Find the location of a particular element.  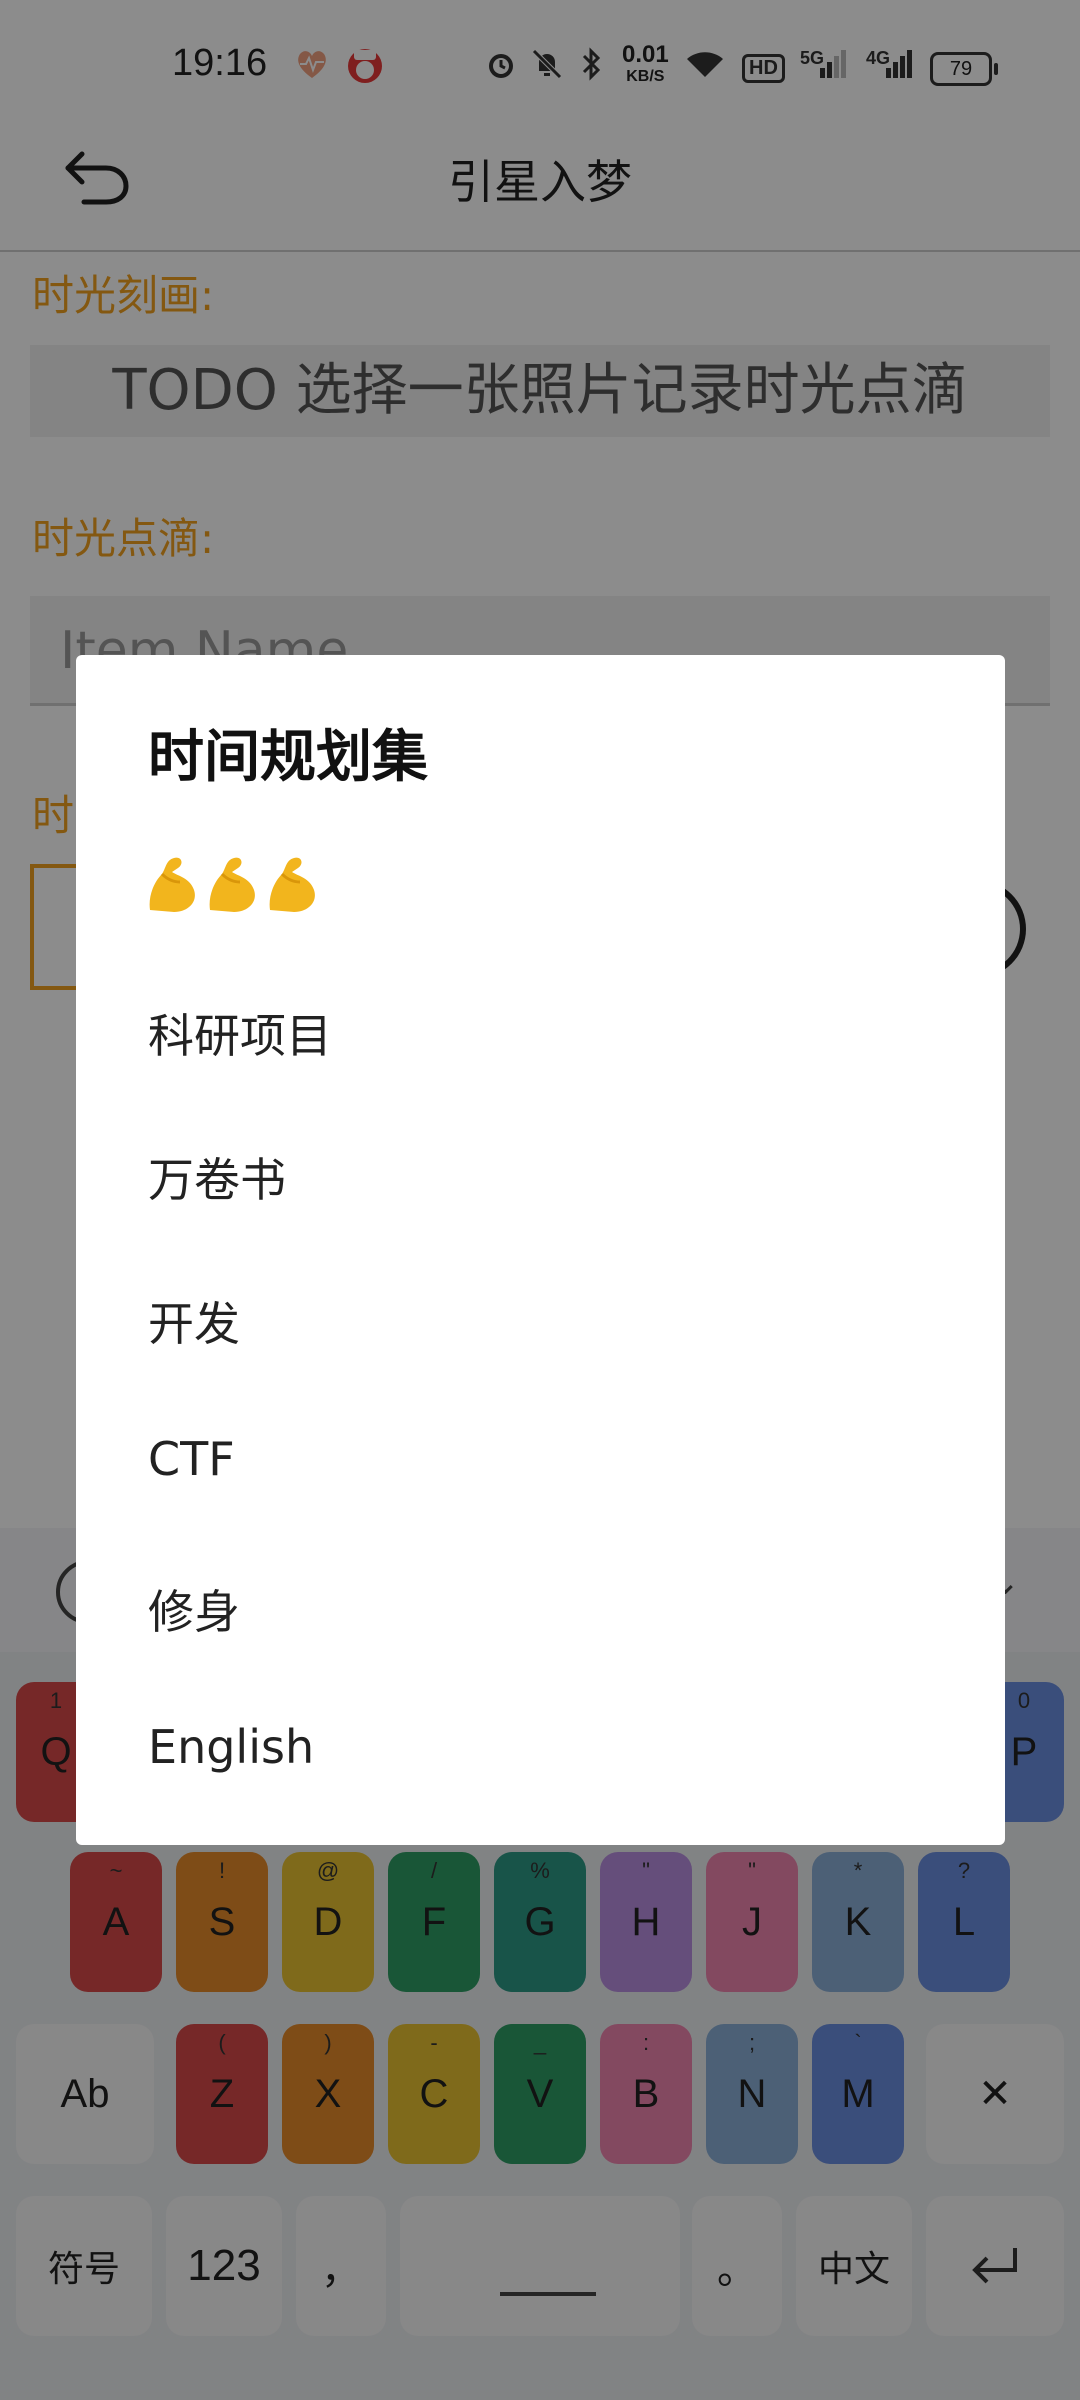

dialog-item-research: 科研项目 is located at coordinates (240, 1033).